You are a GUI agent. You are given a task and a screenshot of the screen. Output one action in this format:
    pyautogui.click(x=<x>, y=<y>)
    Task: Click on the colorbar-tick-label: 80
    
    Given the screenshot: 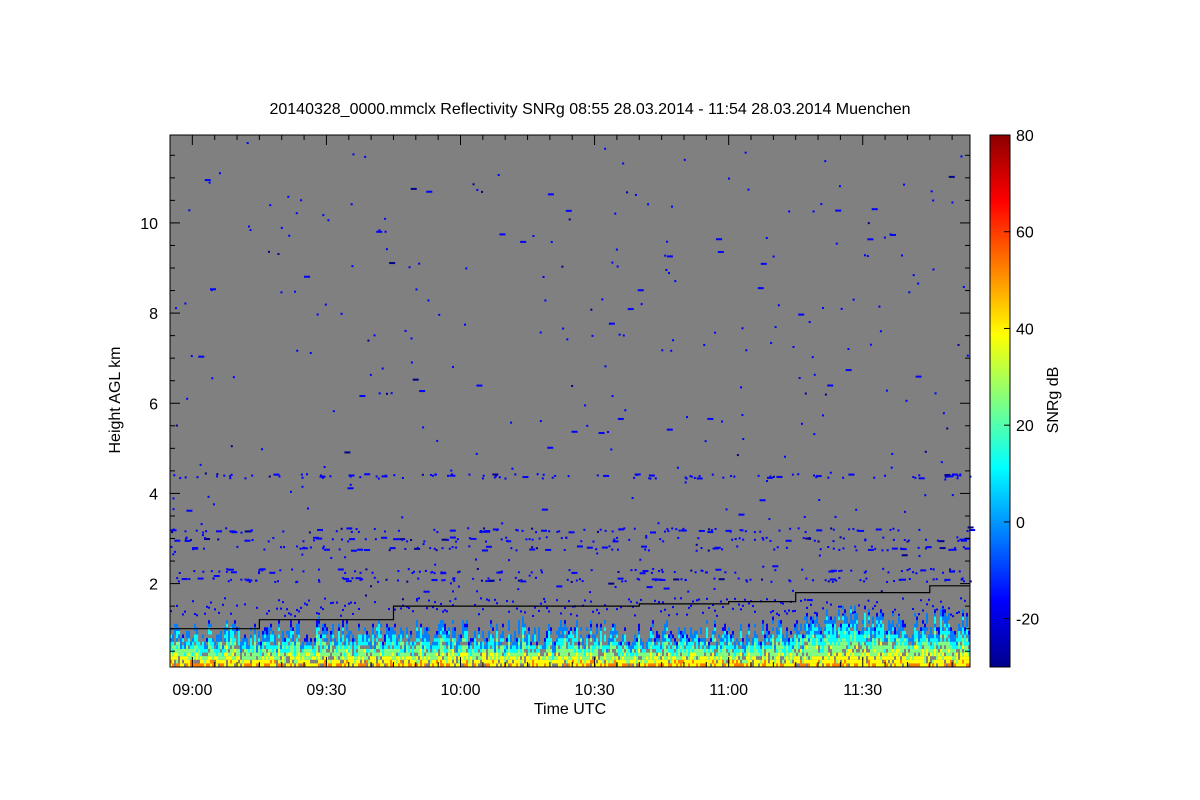 What is the action you would take?
    pyautogui.click(x=1025, y=136)
    